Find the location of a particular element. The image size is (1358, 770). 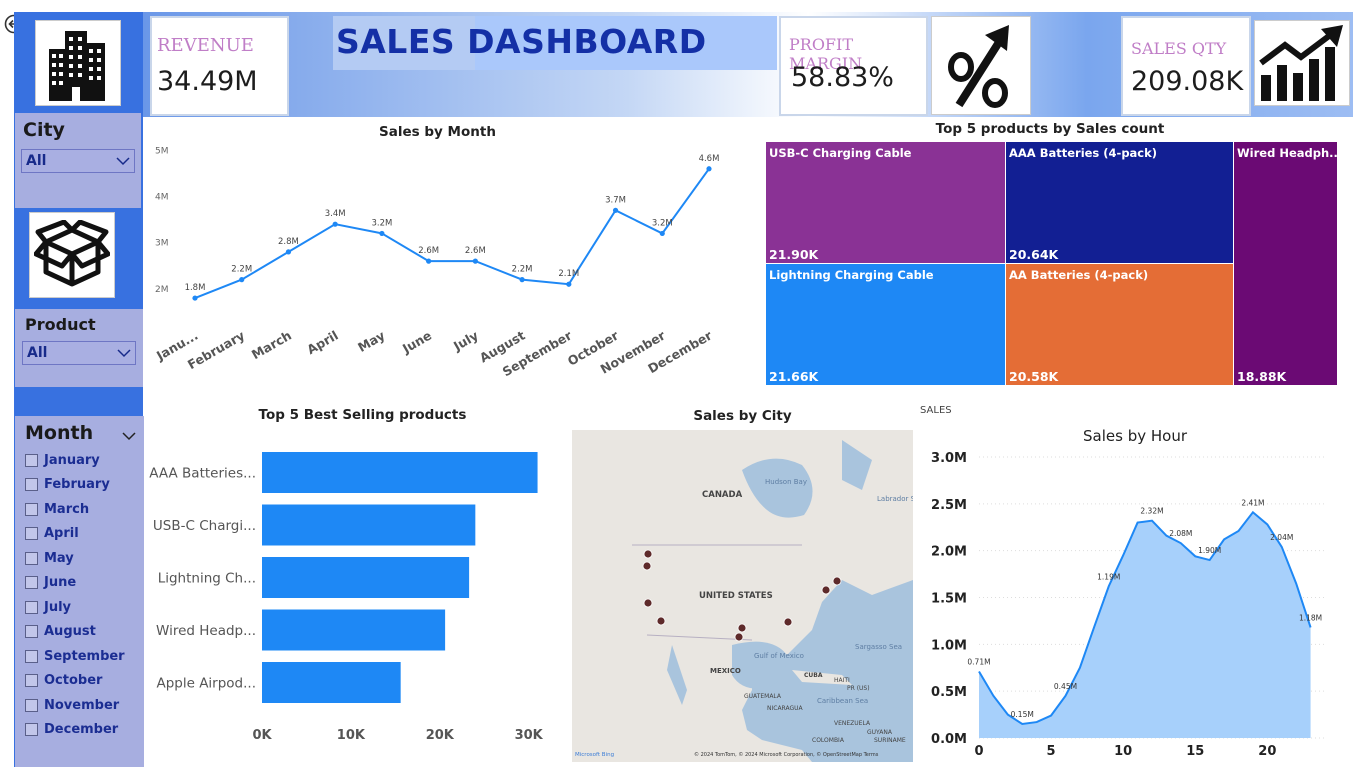

y-tick-label: 5M is located at coordinates (162, 151).